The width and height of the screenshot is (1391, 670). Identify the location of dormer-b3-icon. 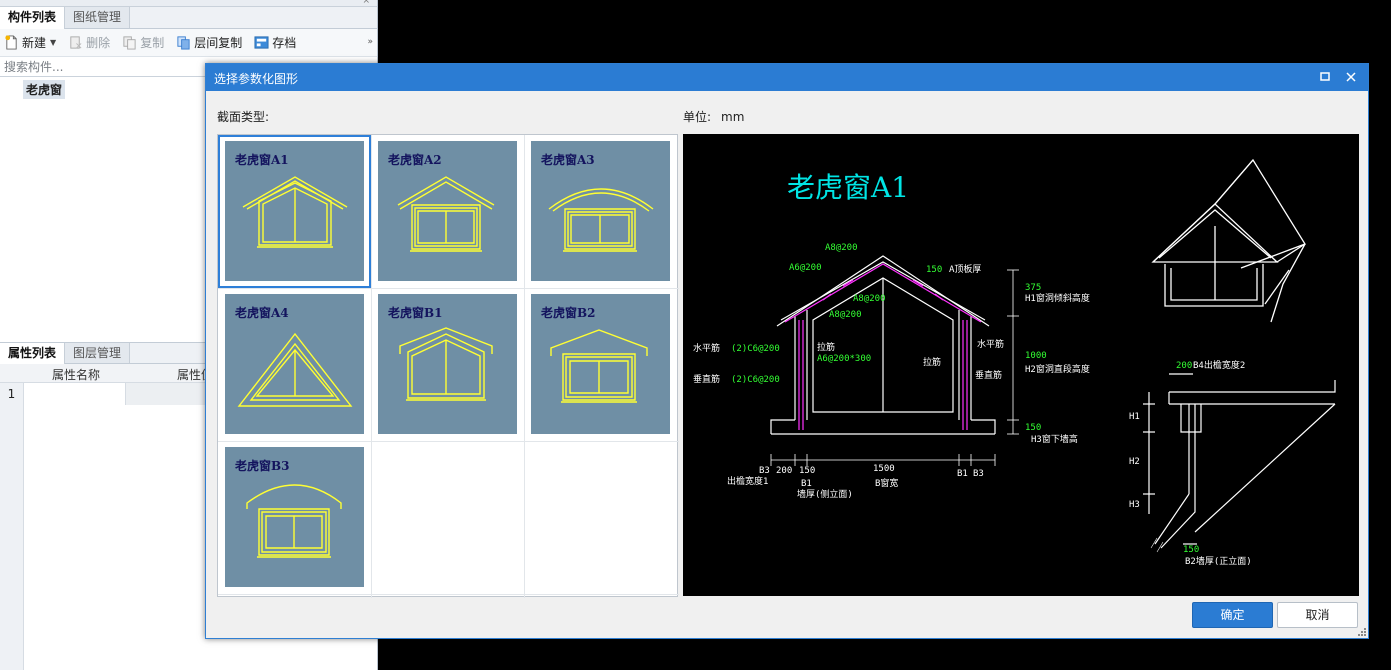
(294, 521).